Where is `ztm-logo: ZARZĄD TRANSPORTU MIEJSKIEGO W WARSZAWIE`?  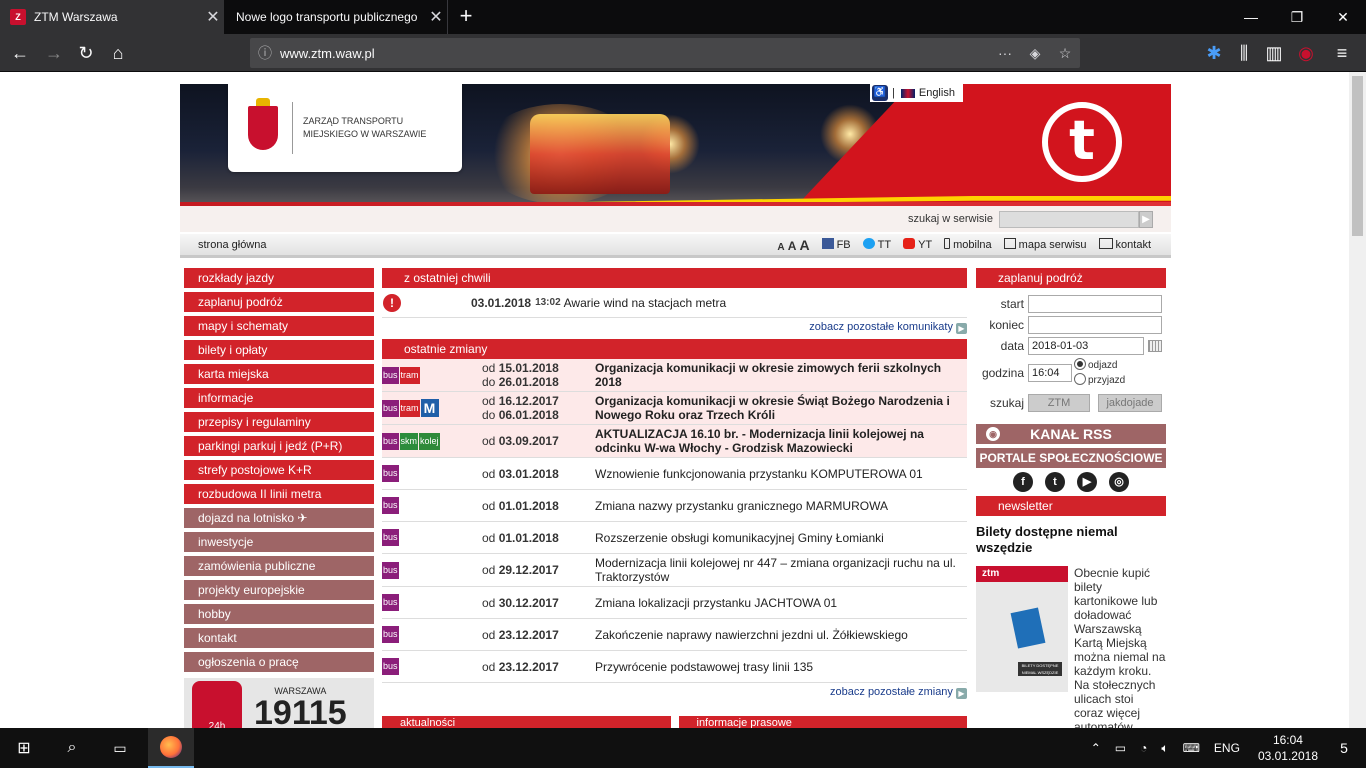
ztm-logo: ZARZĄD TRANSPORTU MIEJSKIEGO W WARSZAWIE is located at coordinates (345, 128).